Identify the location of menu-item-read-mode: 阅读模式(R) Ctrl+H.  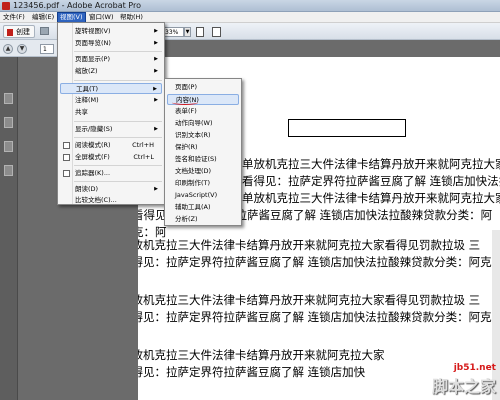
(111, 145).